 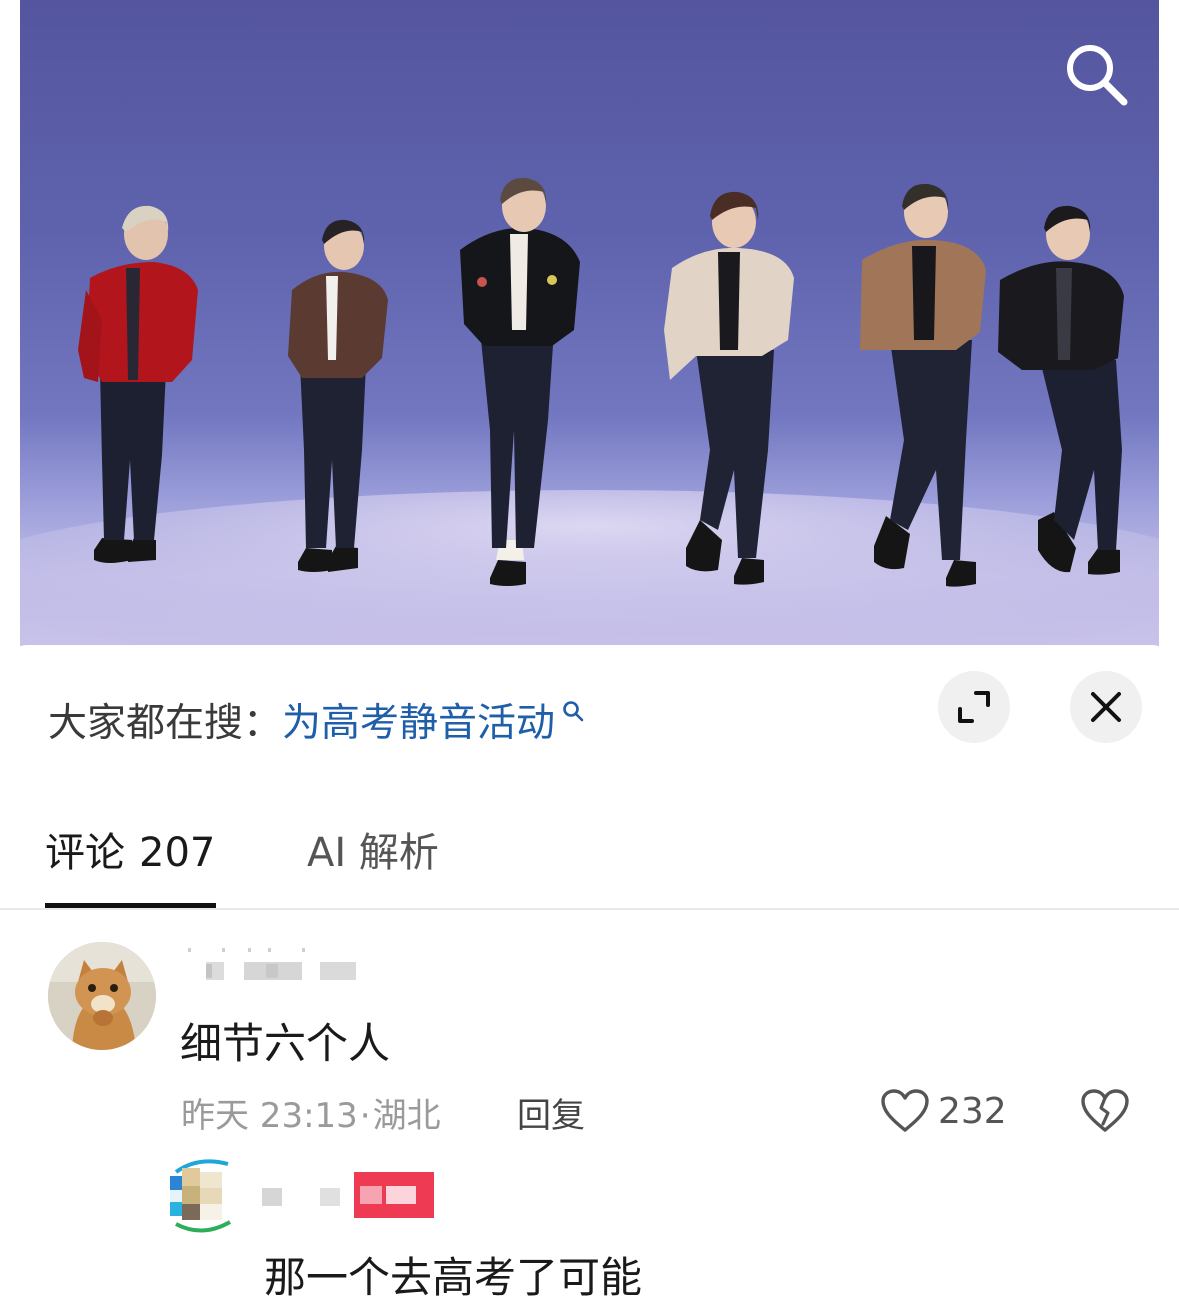 I want to click on tab-comments-count: 207, so click(x=177, y=853).